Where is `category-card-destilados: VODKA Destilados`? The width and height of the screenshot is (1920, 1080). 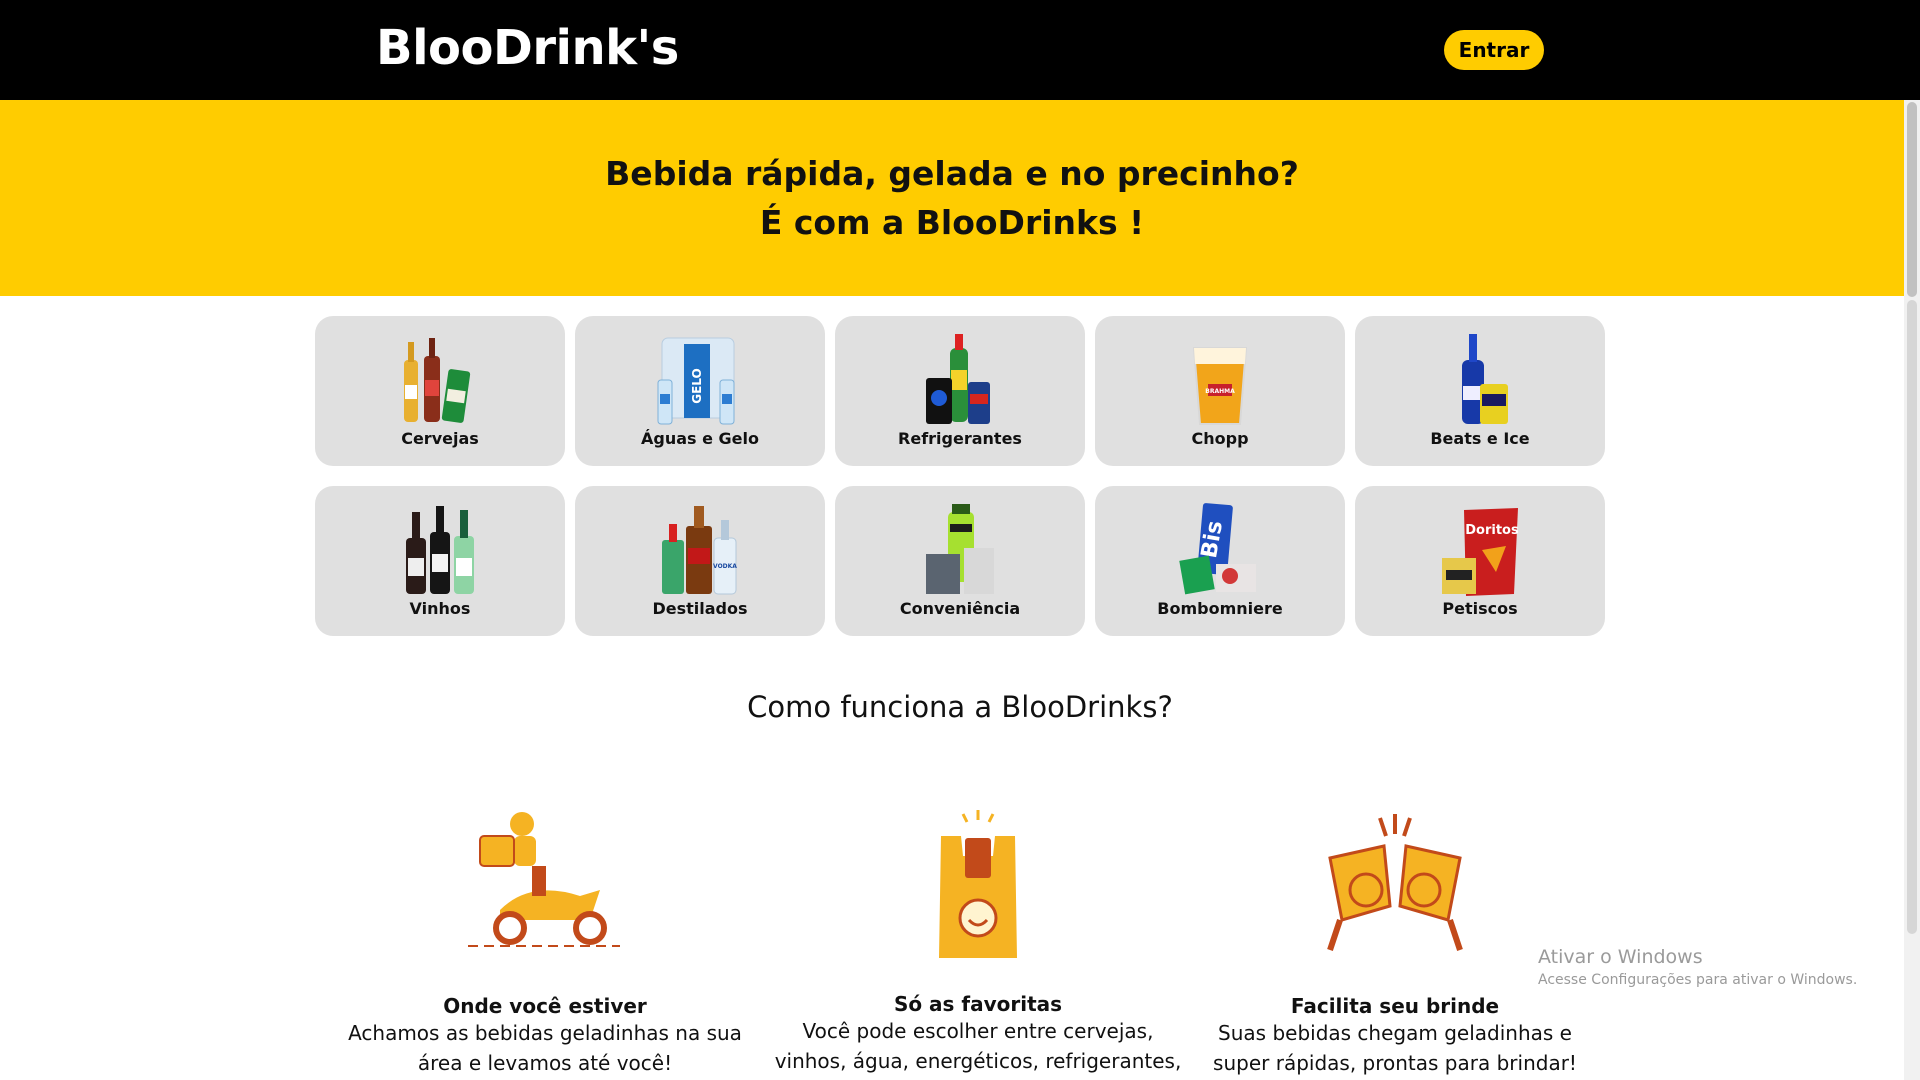
category-card-destilados: VODKA Destilados is located at coordinates (700, 561).